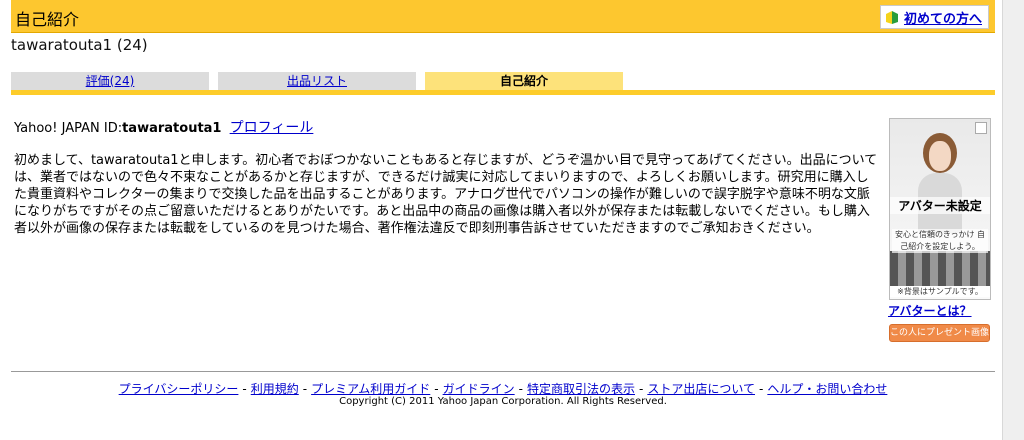 The height and width of the screenshot is (440, 1024). I want to click on footer-link-guidelines: ガイドライン, so click(479, 389).